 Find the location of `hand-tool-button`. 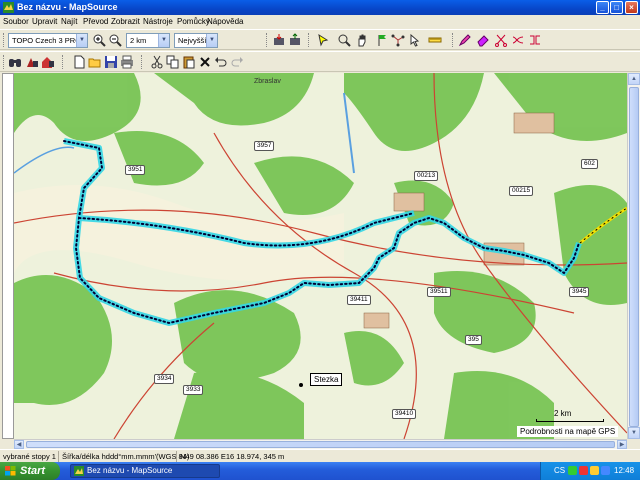

hand-tool-button is located at coordinates (362, 40).